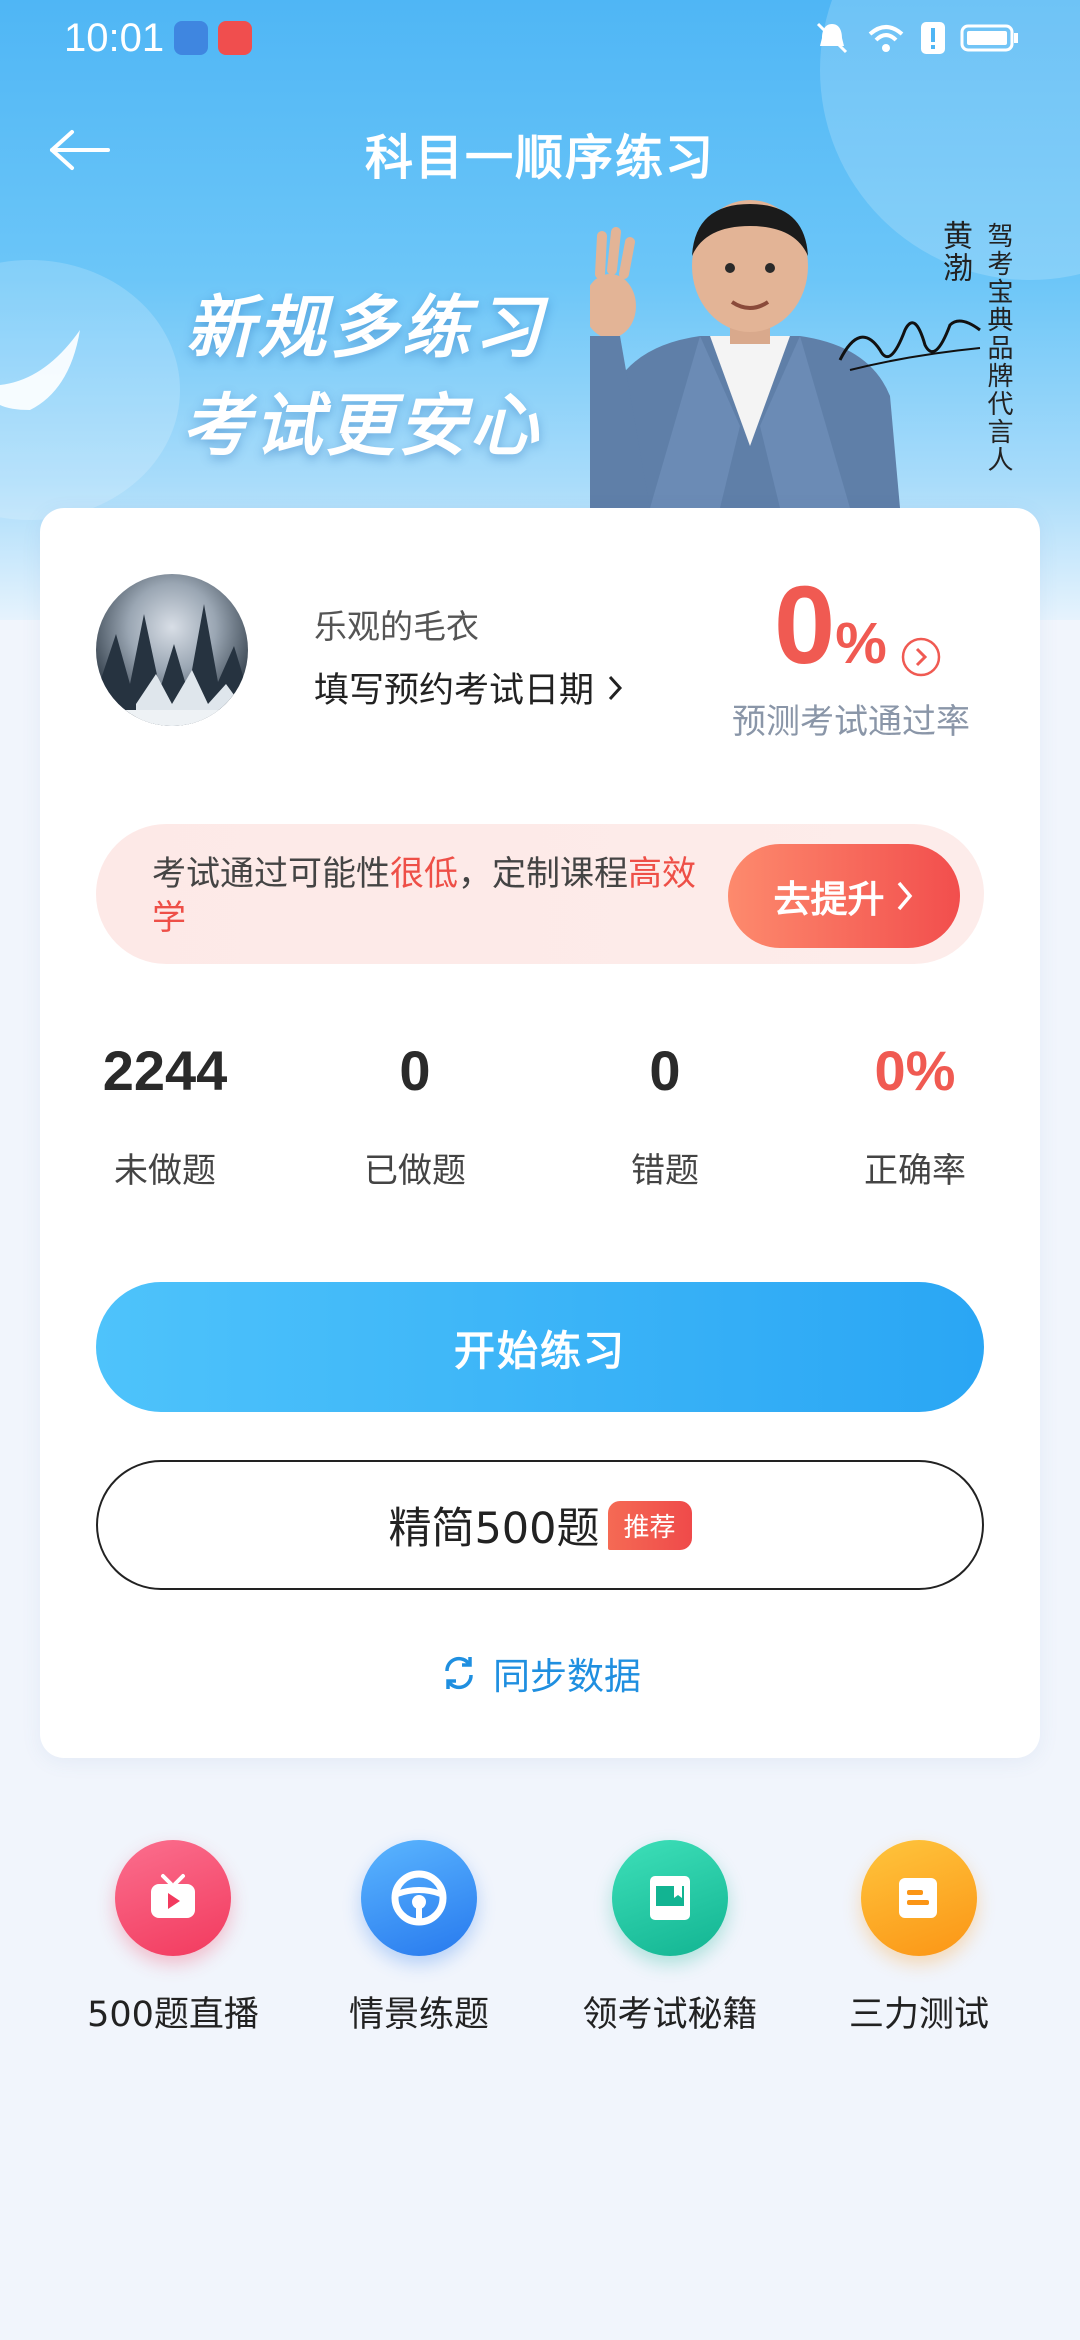 Image resolution: width=1080 pixels, height=2340 pixels. I want to click on tool-exam-secrets: 领考试秘籍, so click(670, 1938).